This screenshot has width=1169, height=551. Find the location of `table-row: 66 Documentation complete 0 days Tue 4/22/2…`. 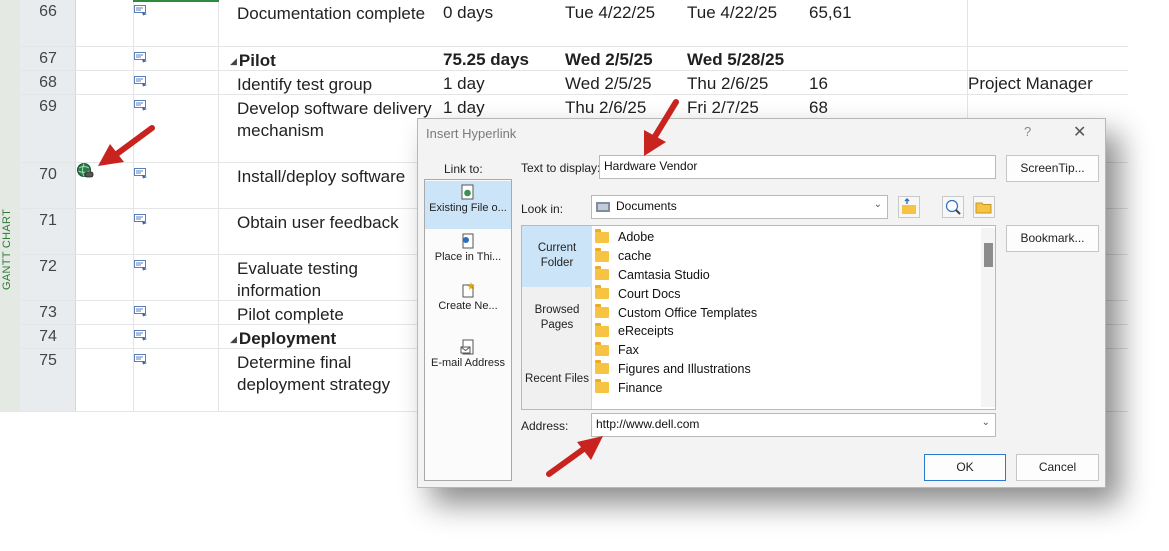

table-row: 66 Documentation complete 0 days Tue 4/22/2… is located at coordinates (574, 23).